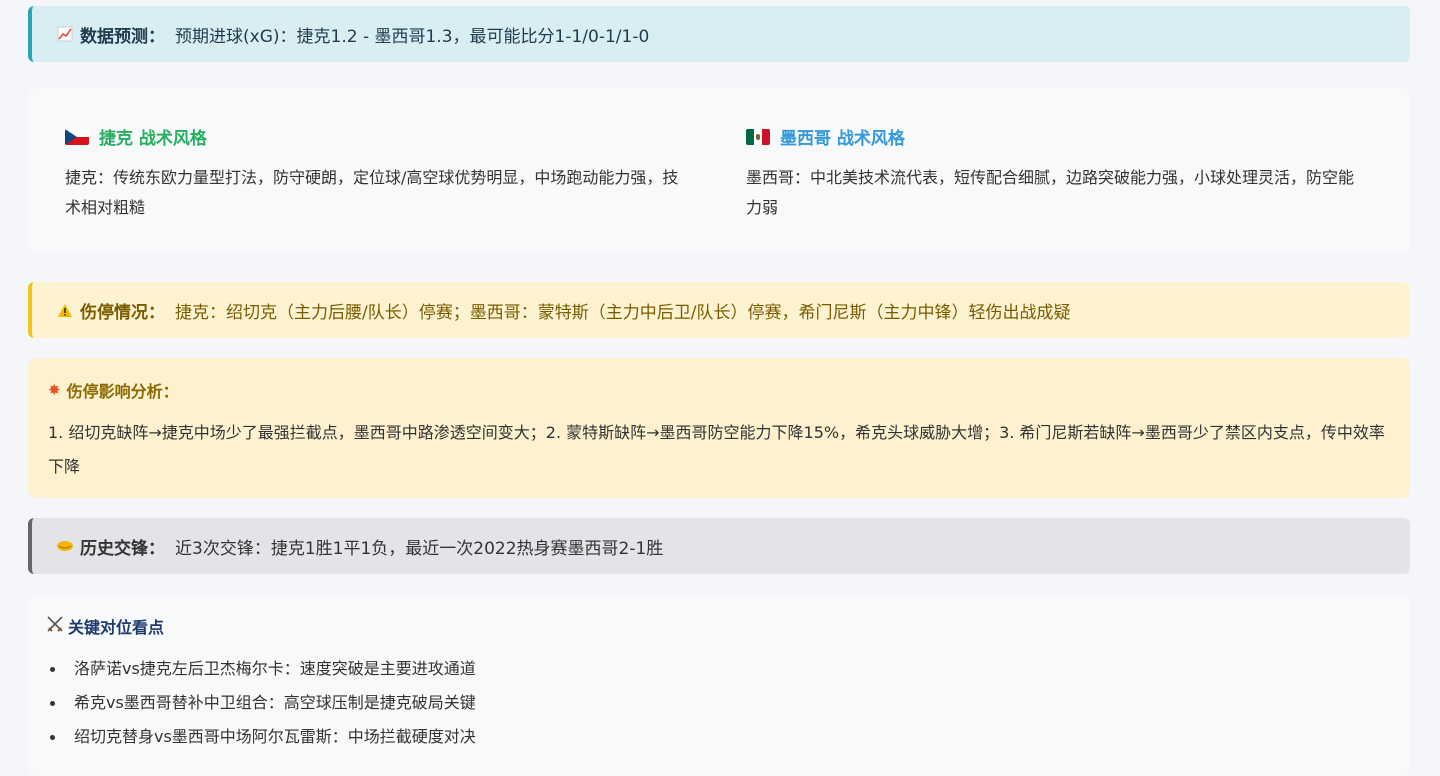 This screenshot has height=776, width=1440. Describe the element at coordinates (153, 139) in the screenshot. I see `czech-style-title: 捷克 战术风格` at that location.